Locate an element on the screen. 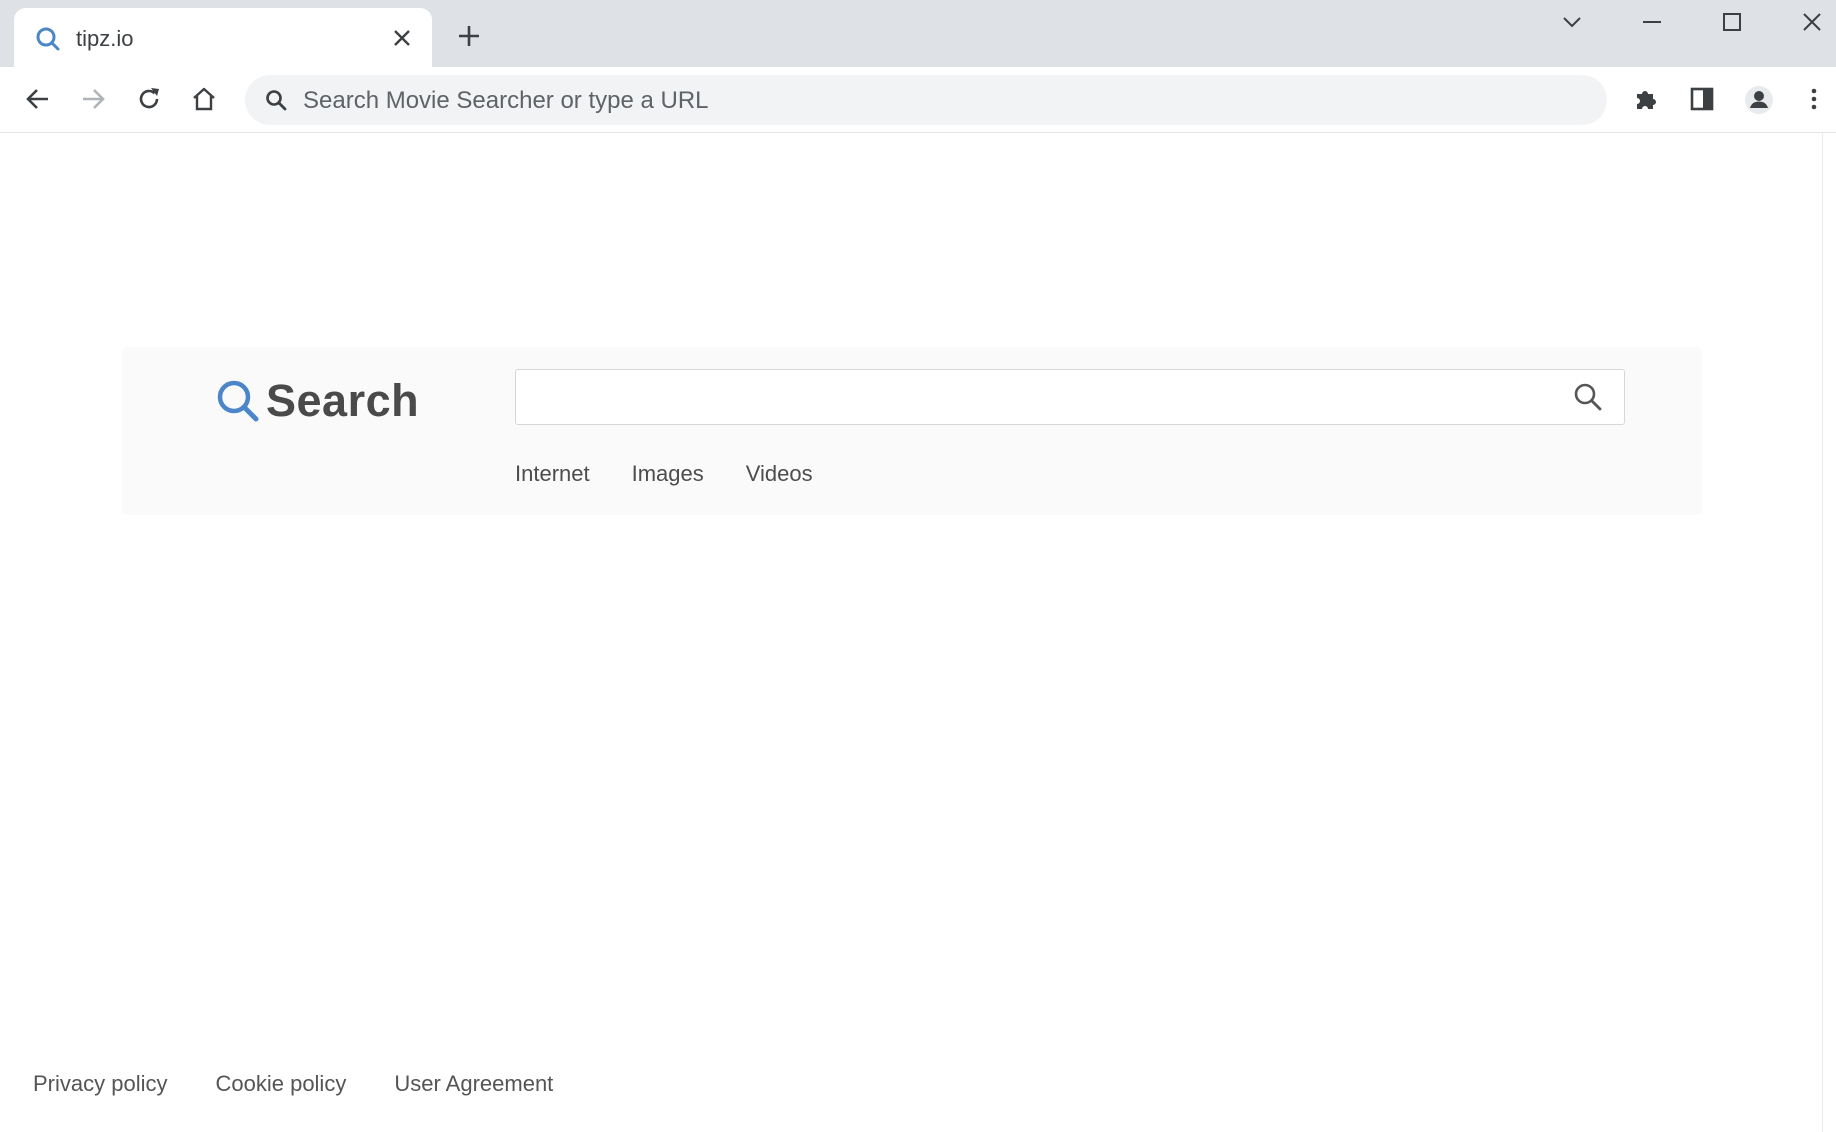 Image resolution: width=1836 pixels, height=1132 pixels. address-bar-placeholder: Search Movie Searcher or type a URL is located at coordinates (506, 100).